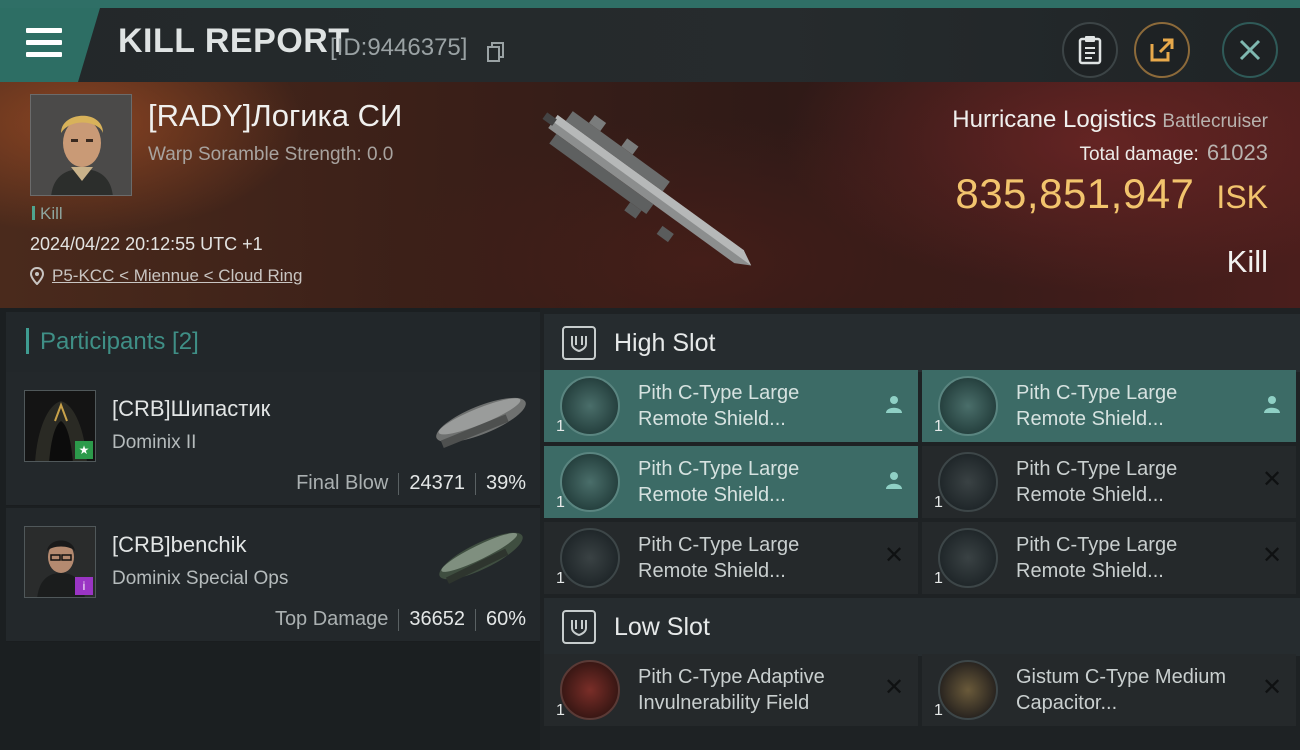 The image size is (1300, 750). I want to click on total-damage-label: Total damage:, so click(1139, 154).